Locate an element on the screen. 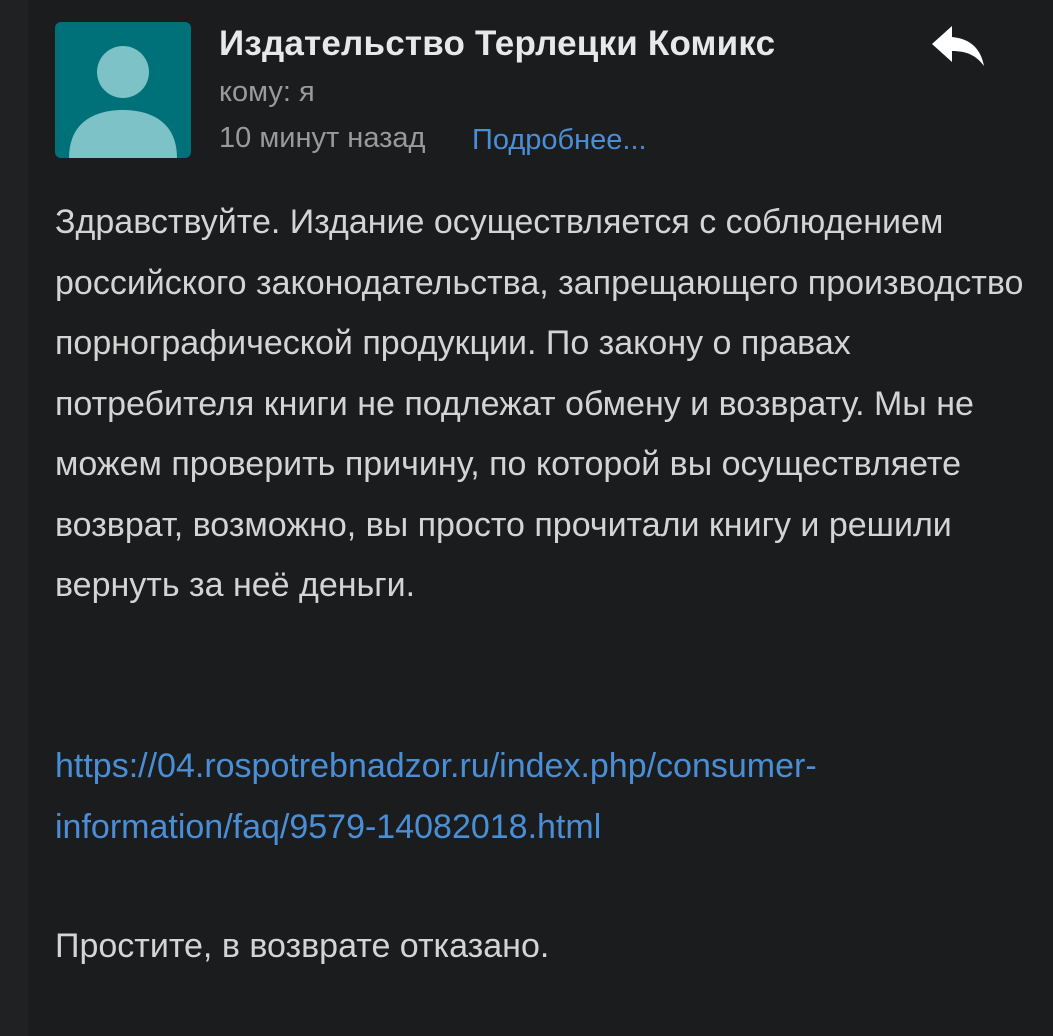 The height and width of the screenshot is (1036, 1053). left-edge-strip is located at coordinates (14, 518).